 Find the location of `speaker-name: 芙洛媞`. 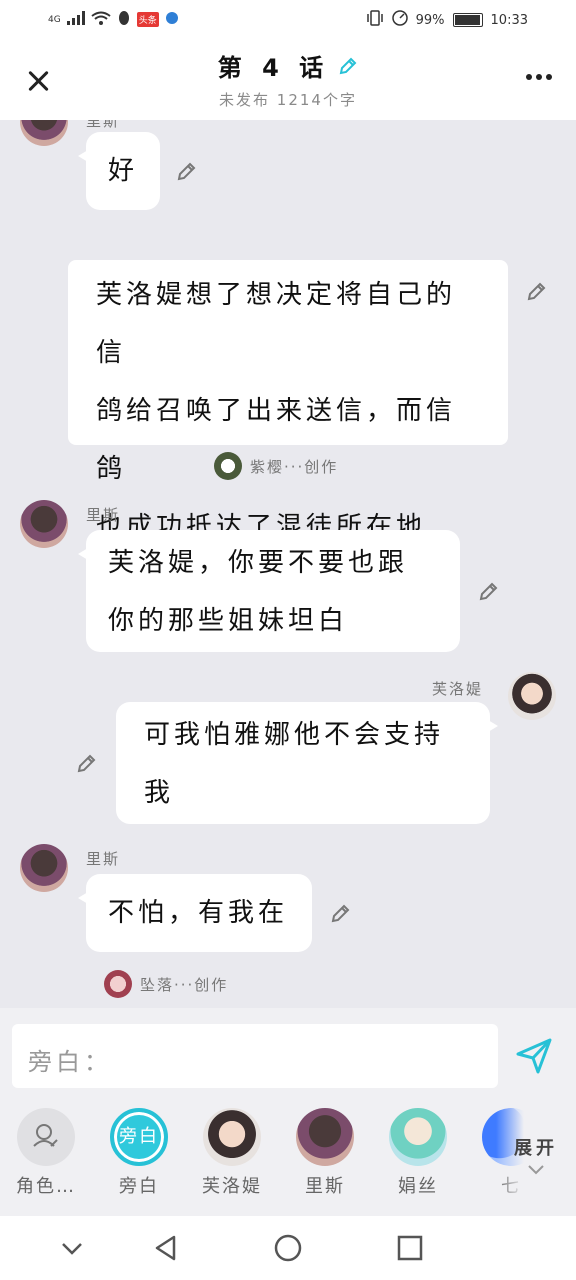

speaker-name: 芙洛媞 is located at coordinates (458, 689).